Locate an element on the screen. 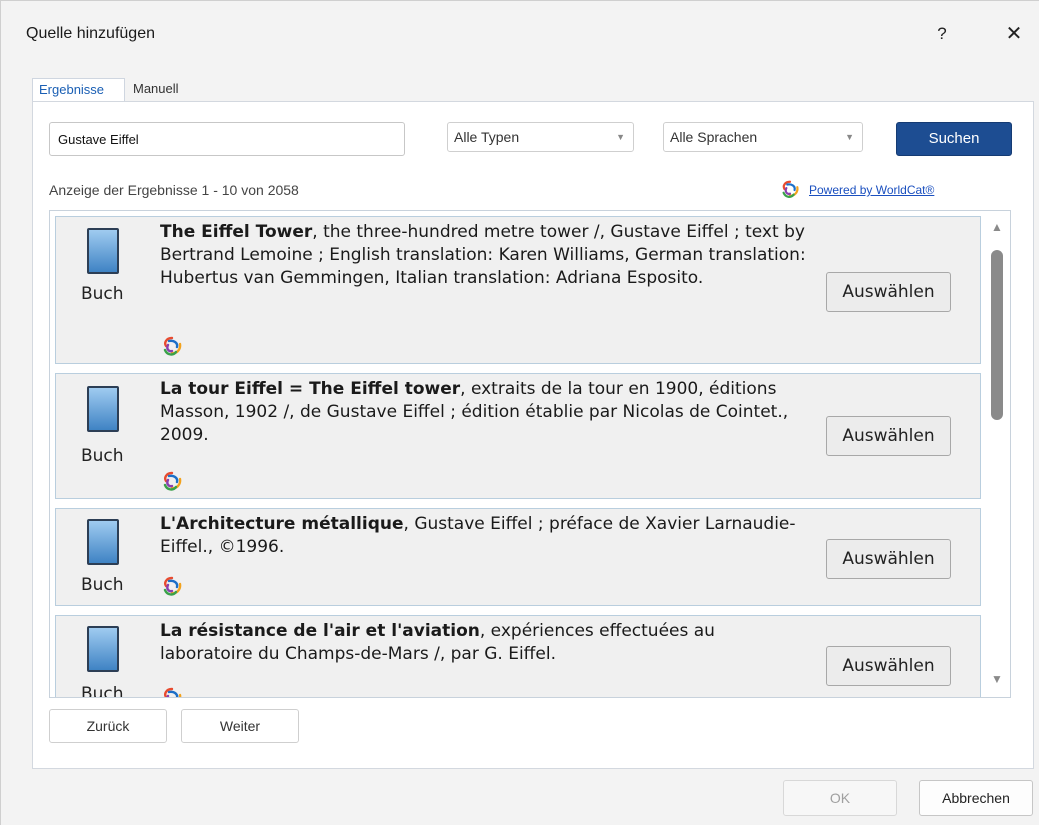 Image resolution: width=1039 pixels, height=825 pixels. worldcat-attribution: Powered by WorldCat® is located at coordinates (856, 190).